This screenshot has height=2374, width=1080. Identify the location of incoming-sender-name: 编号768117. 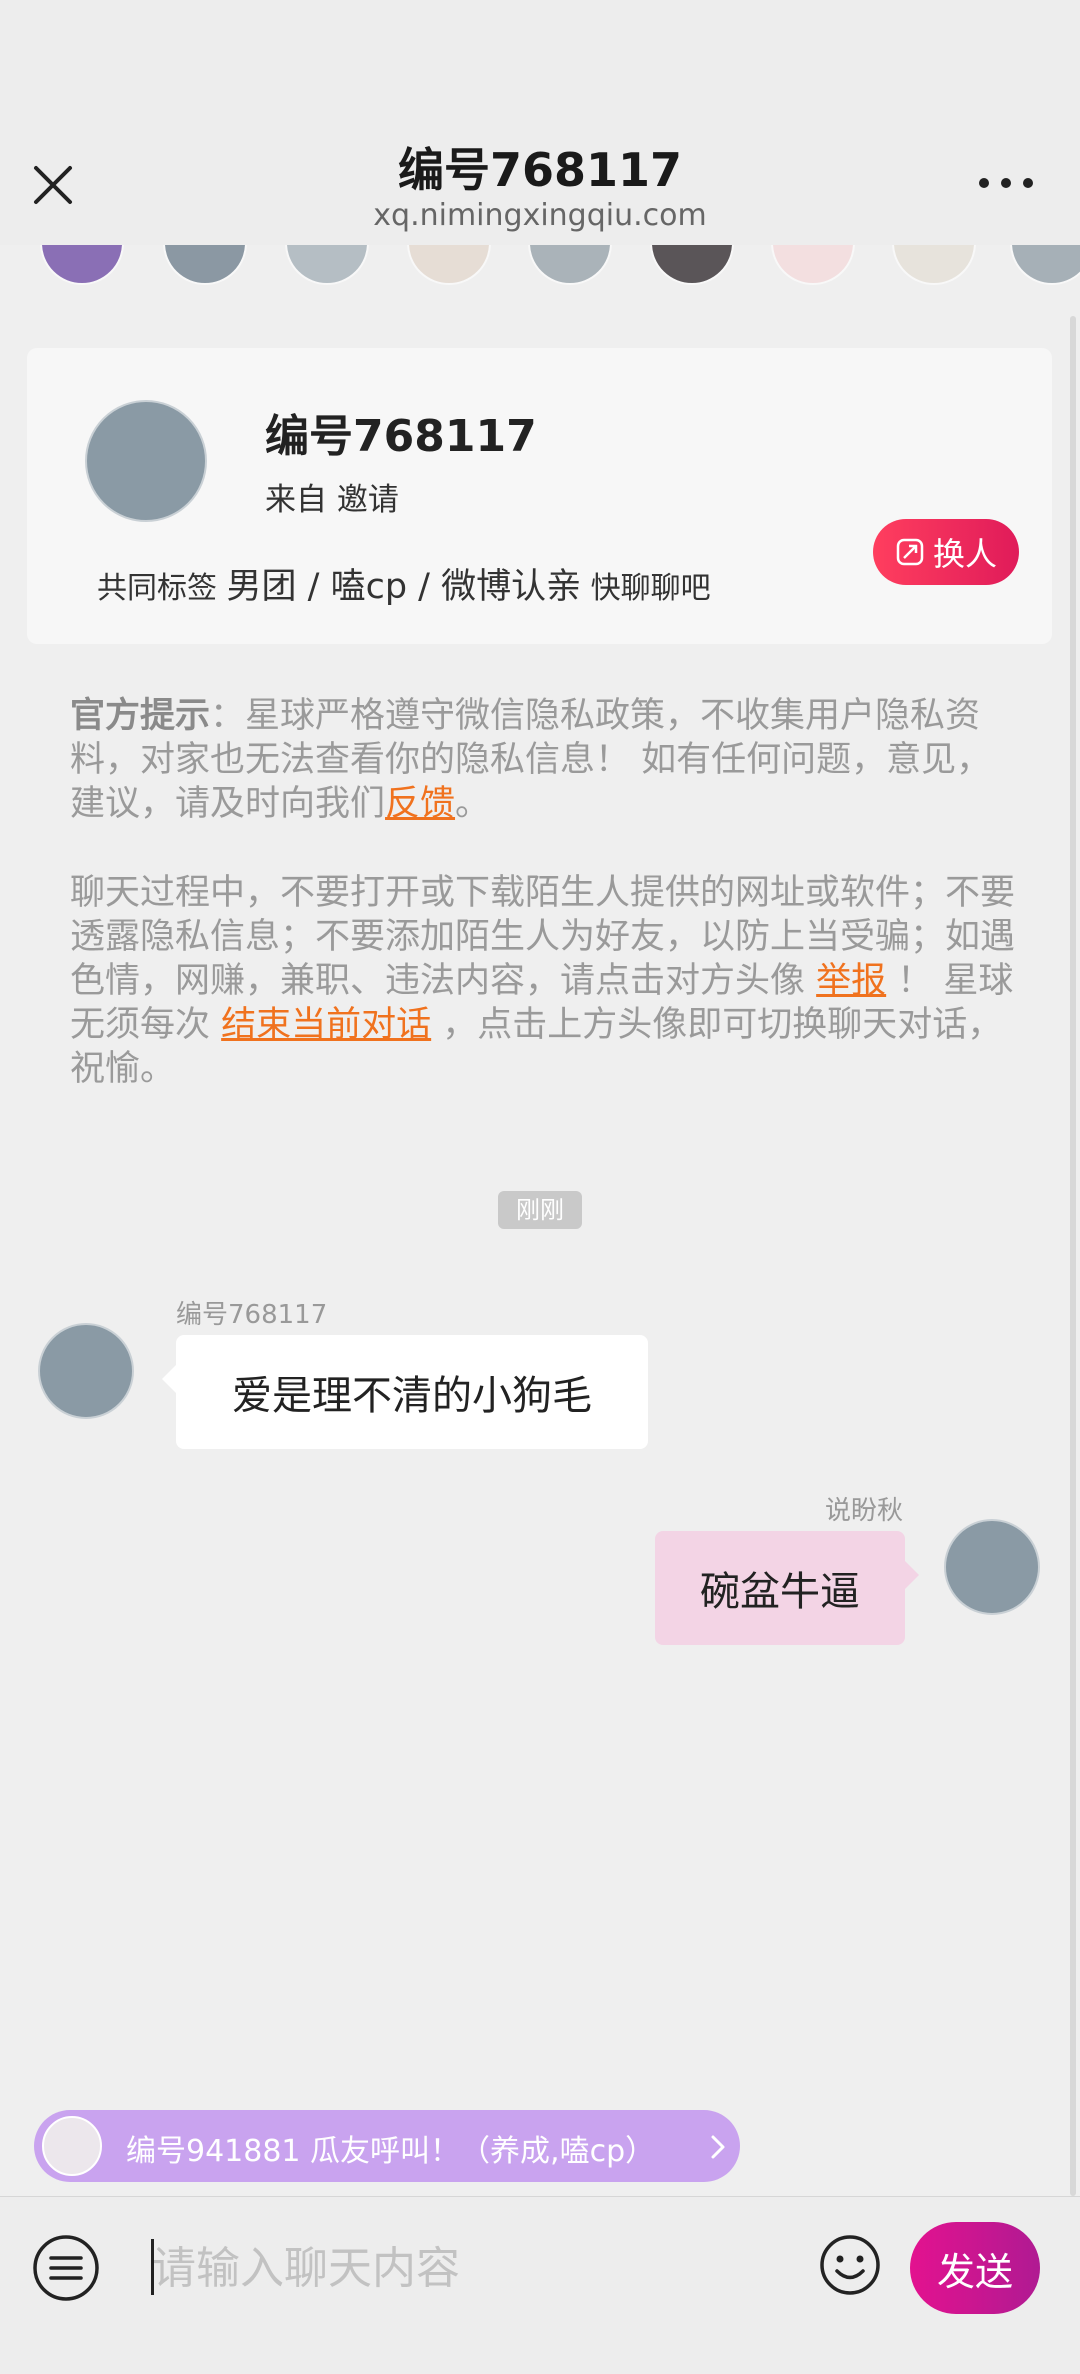
(252, 1315).